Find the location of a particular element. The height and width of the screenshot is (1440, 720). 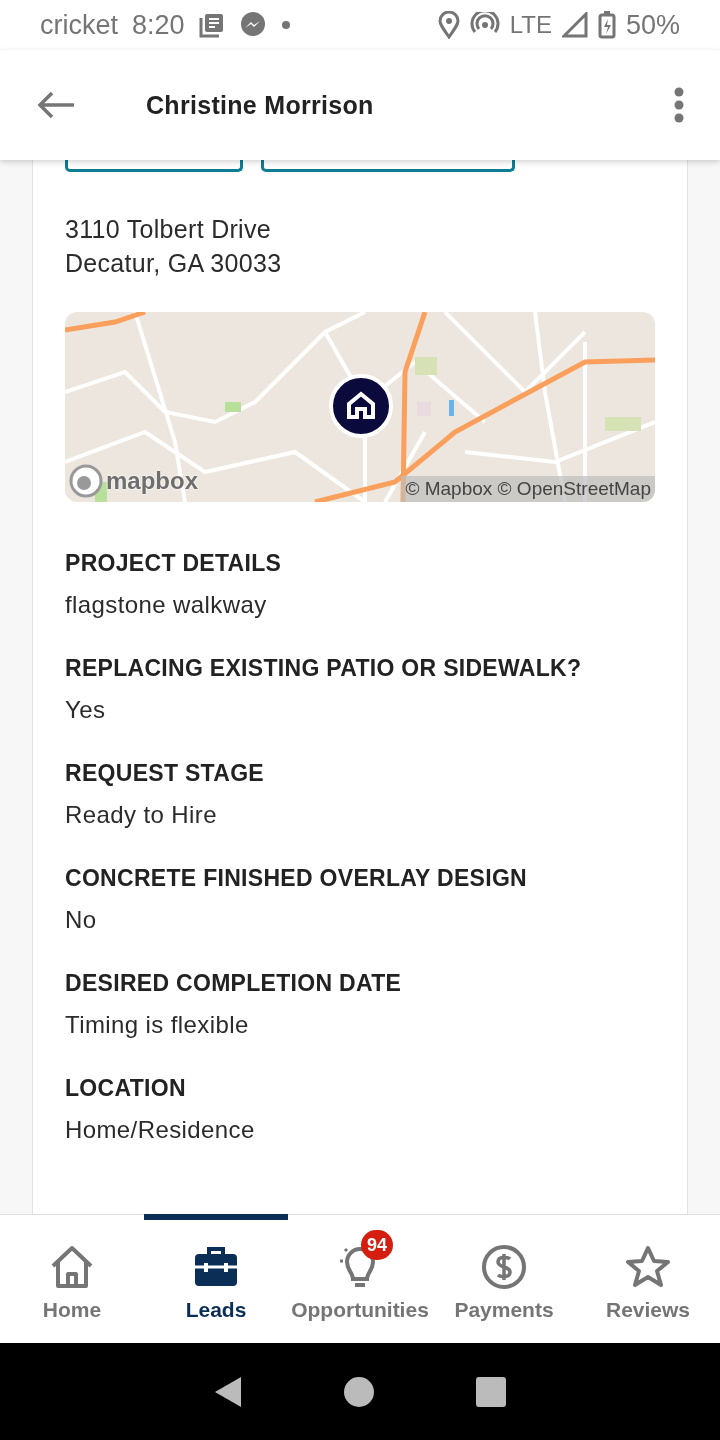

briefcase-icon is located at coordinates (216, 1266).